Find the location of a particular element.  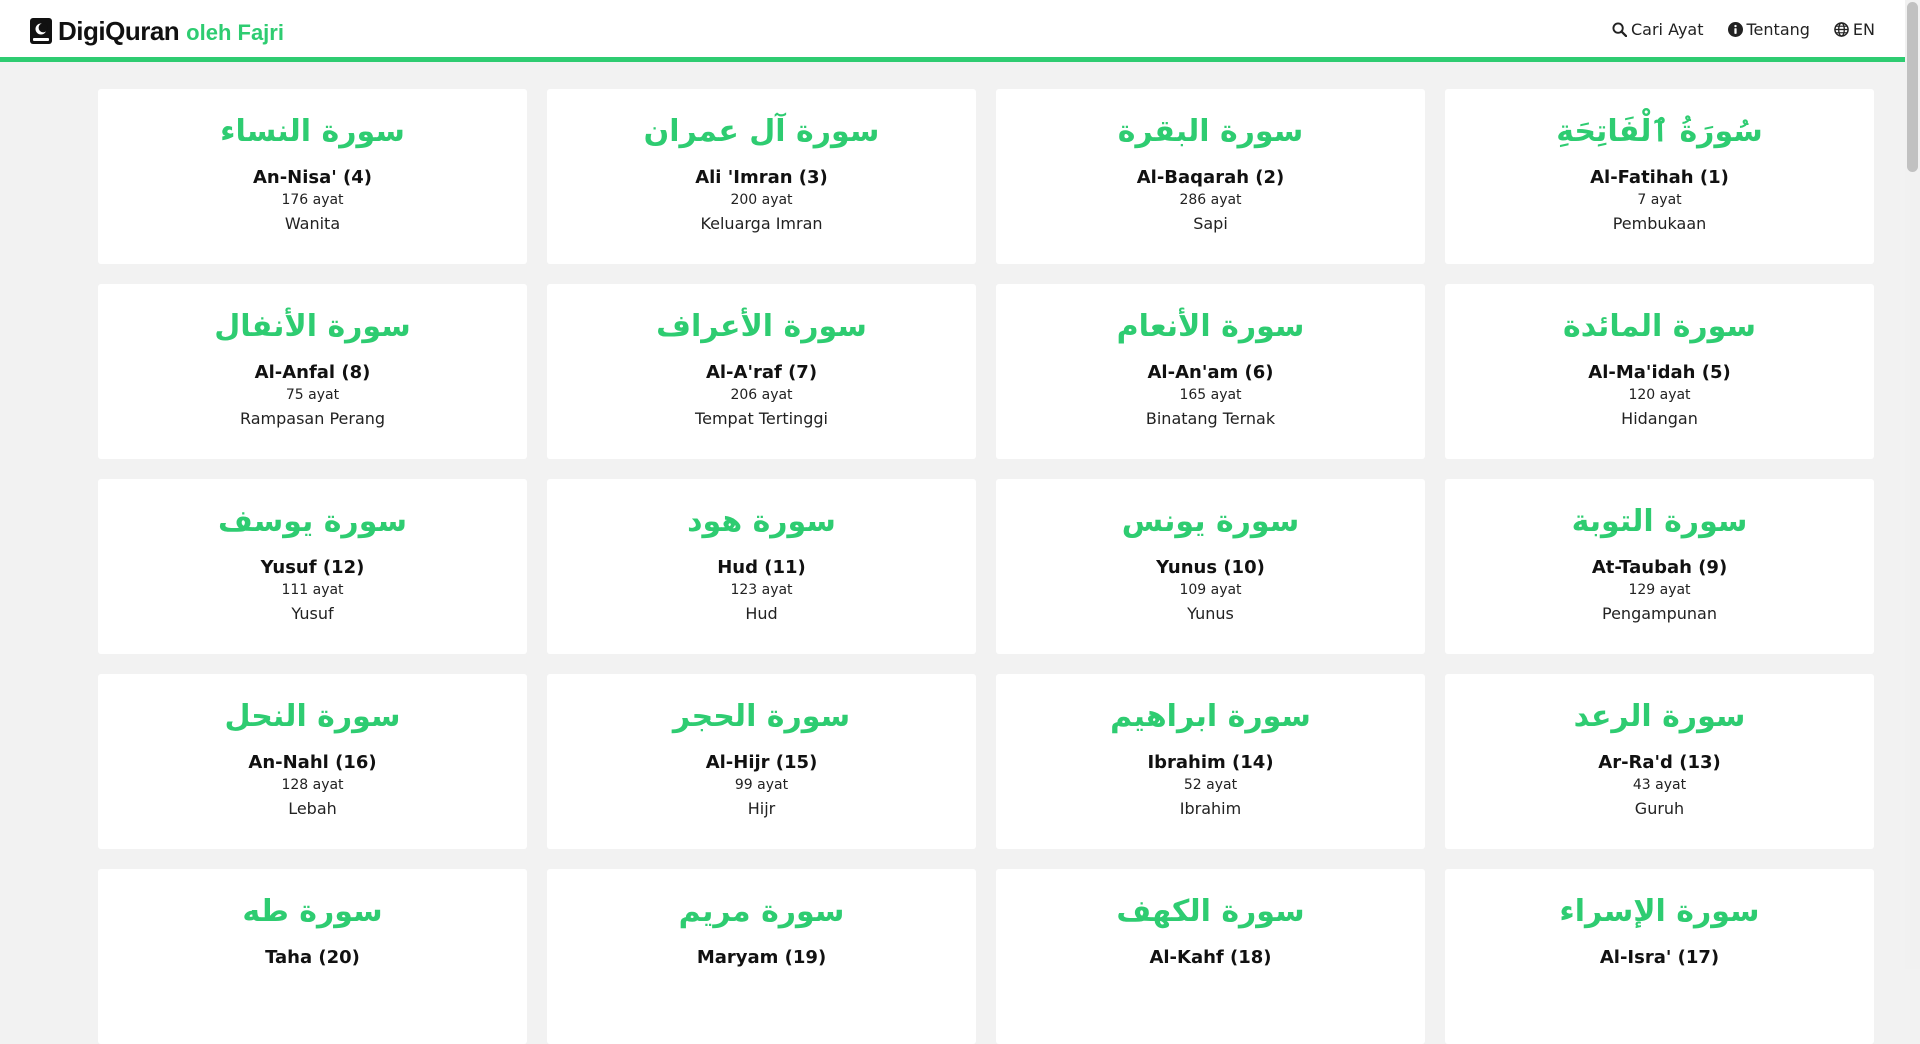

surah-latin-name: An-Nisa' (4) is located at coordinates (312, 177).